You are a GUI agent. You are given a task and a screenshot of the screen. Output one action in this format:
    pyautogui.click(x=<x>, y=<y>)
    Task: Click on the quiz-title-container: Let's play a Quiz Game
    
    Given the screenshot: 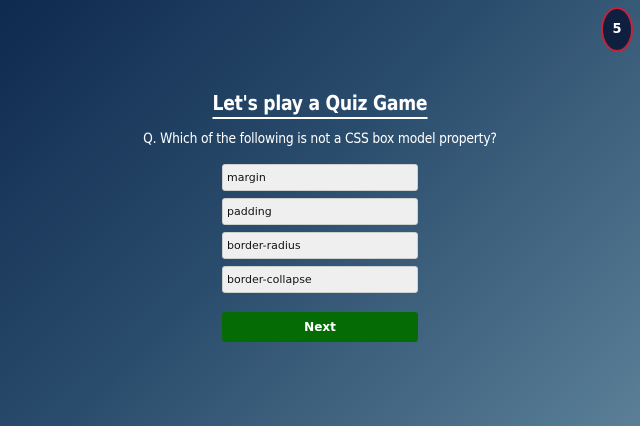 What is the action you would take?
    pyautogui.click(x=320, y=99)
    